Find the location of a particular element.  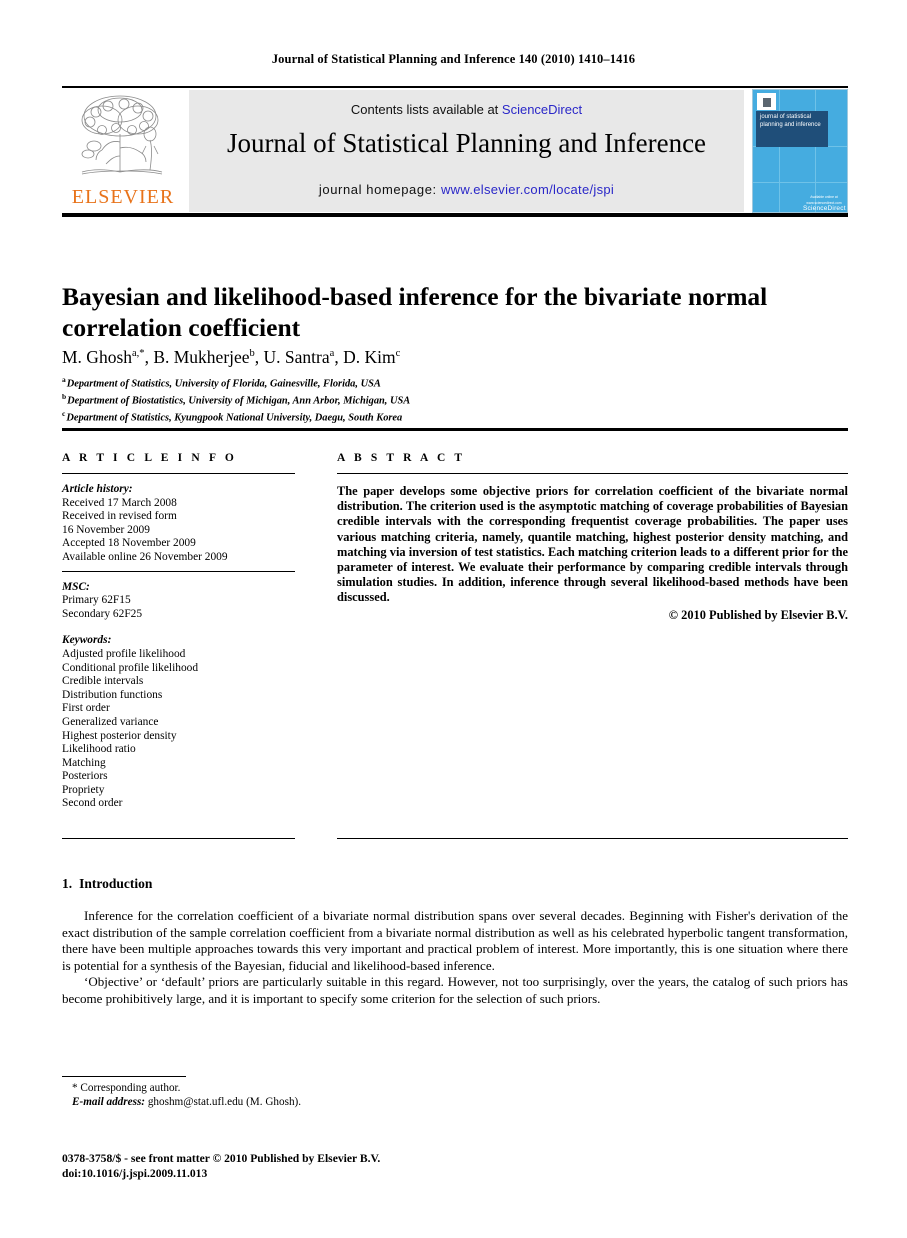

author-entry: M. Ghosha,* is located at coordinates (103, 357).